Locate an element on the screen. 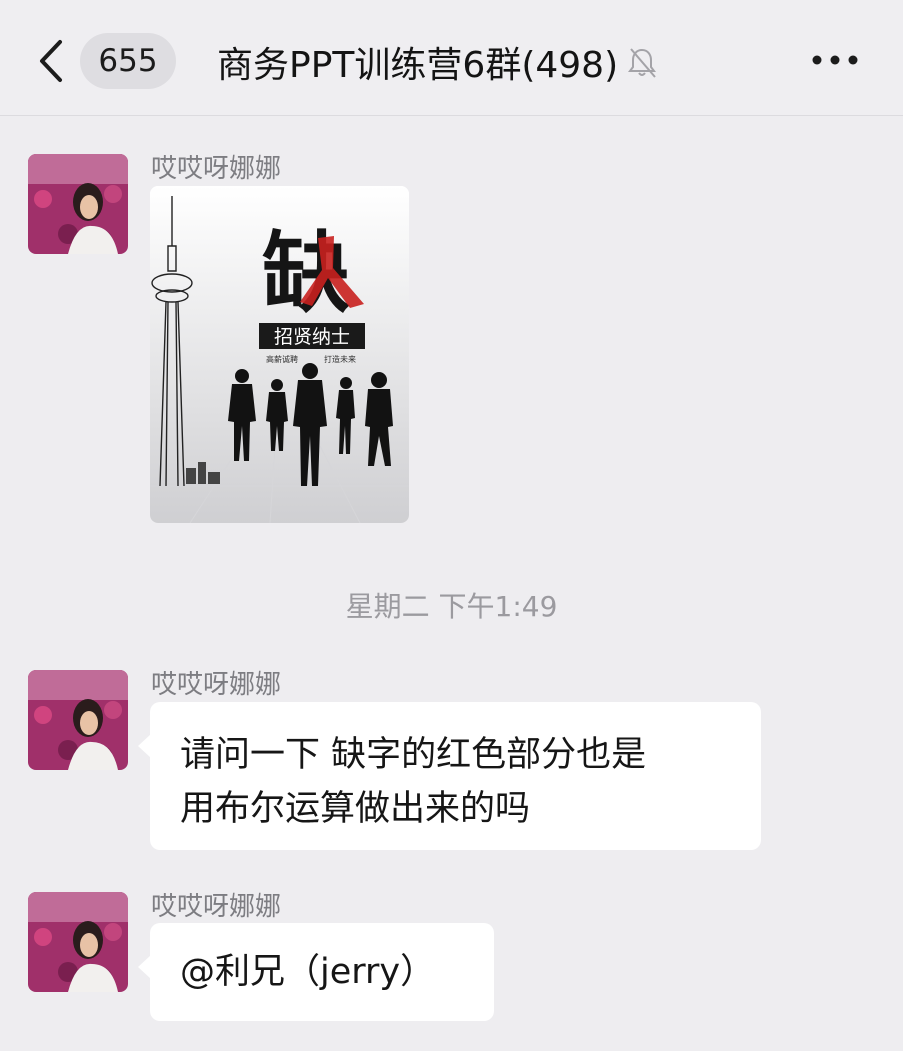  message-bubble: 请问一下 缺字的红色部分也是 用布尔运算做出来的吗 is located at coordinates (449, 776).